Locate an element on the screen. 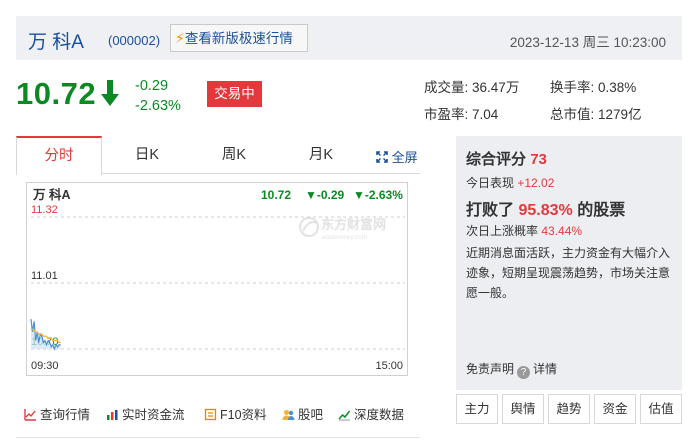 This screenshot has width=698, height=442. sentiment-button: 舆情 is located at coordinates (523, 409).